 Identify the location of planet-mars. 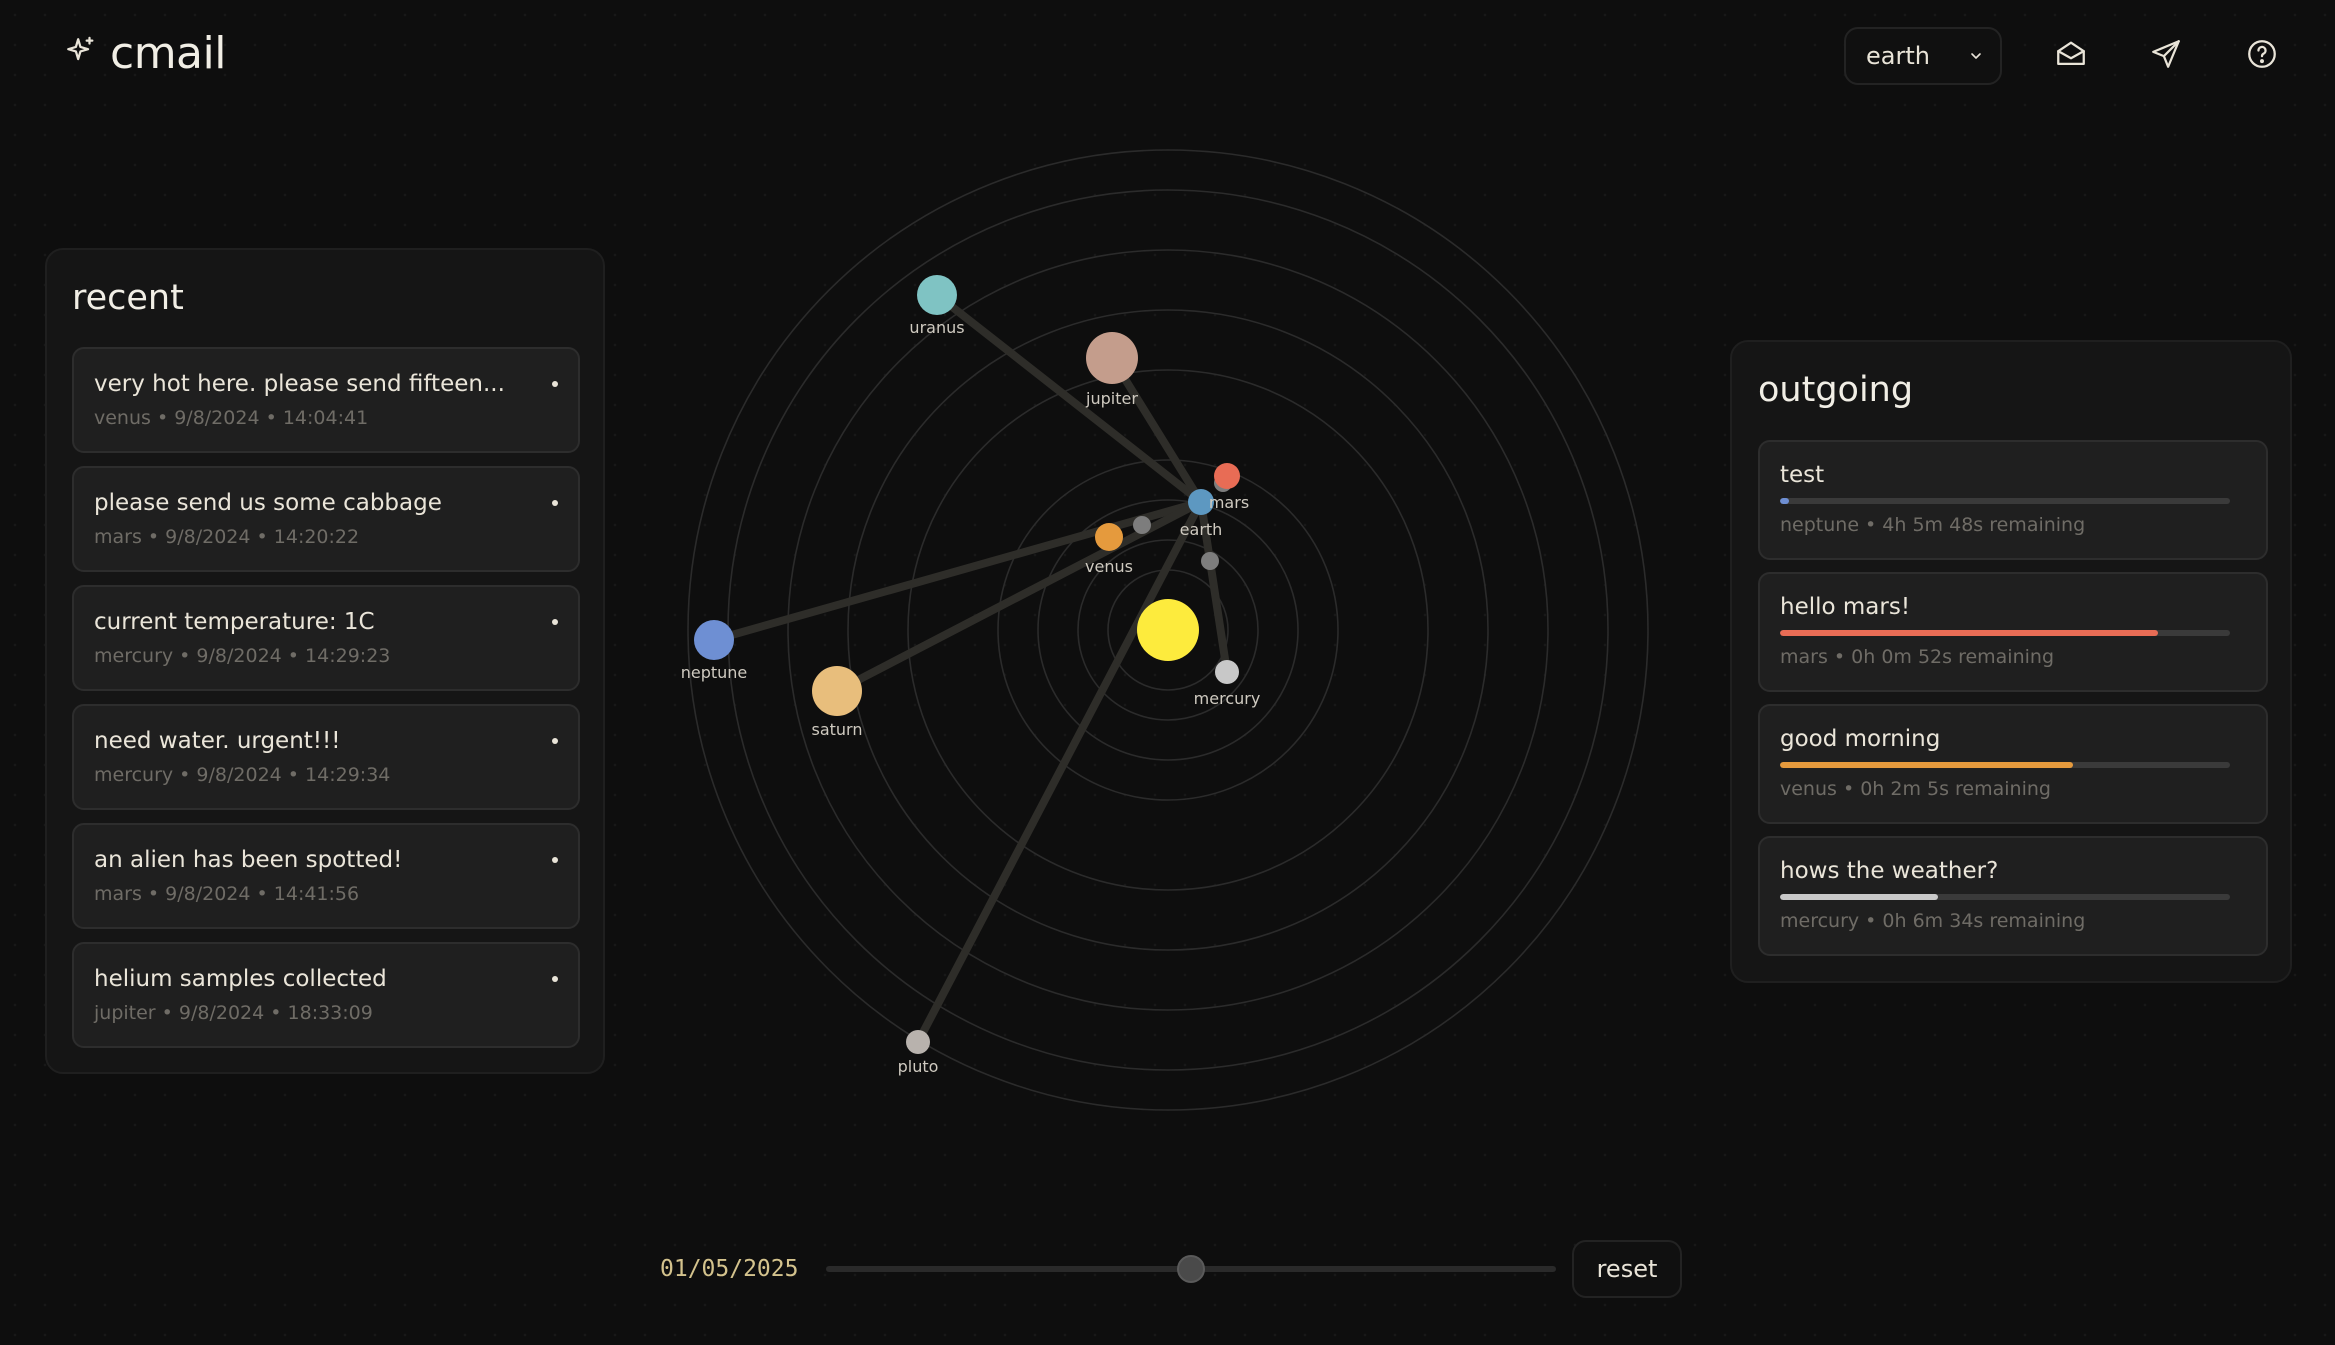
(1227, 476).